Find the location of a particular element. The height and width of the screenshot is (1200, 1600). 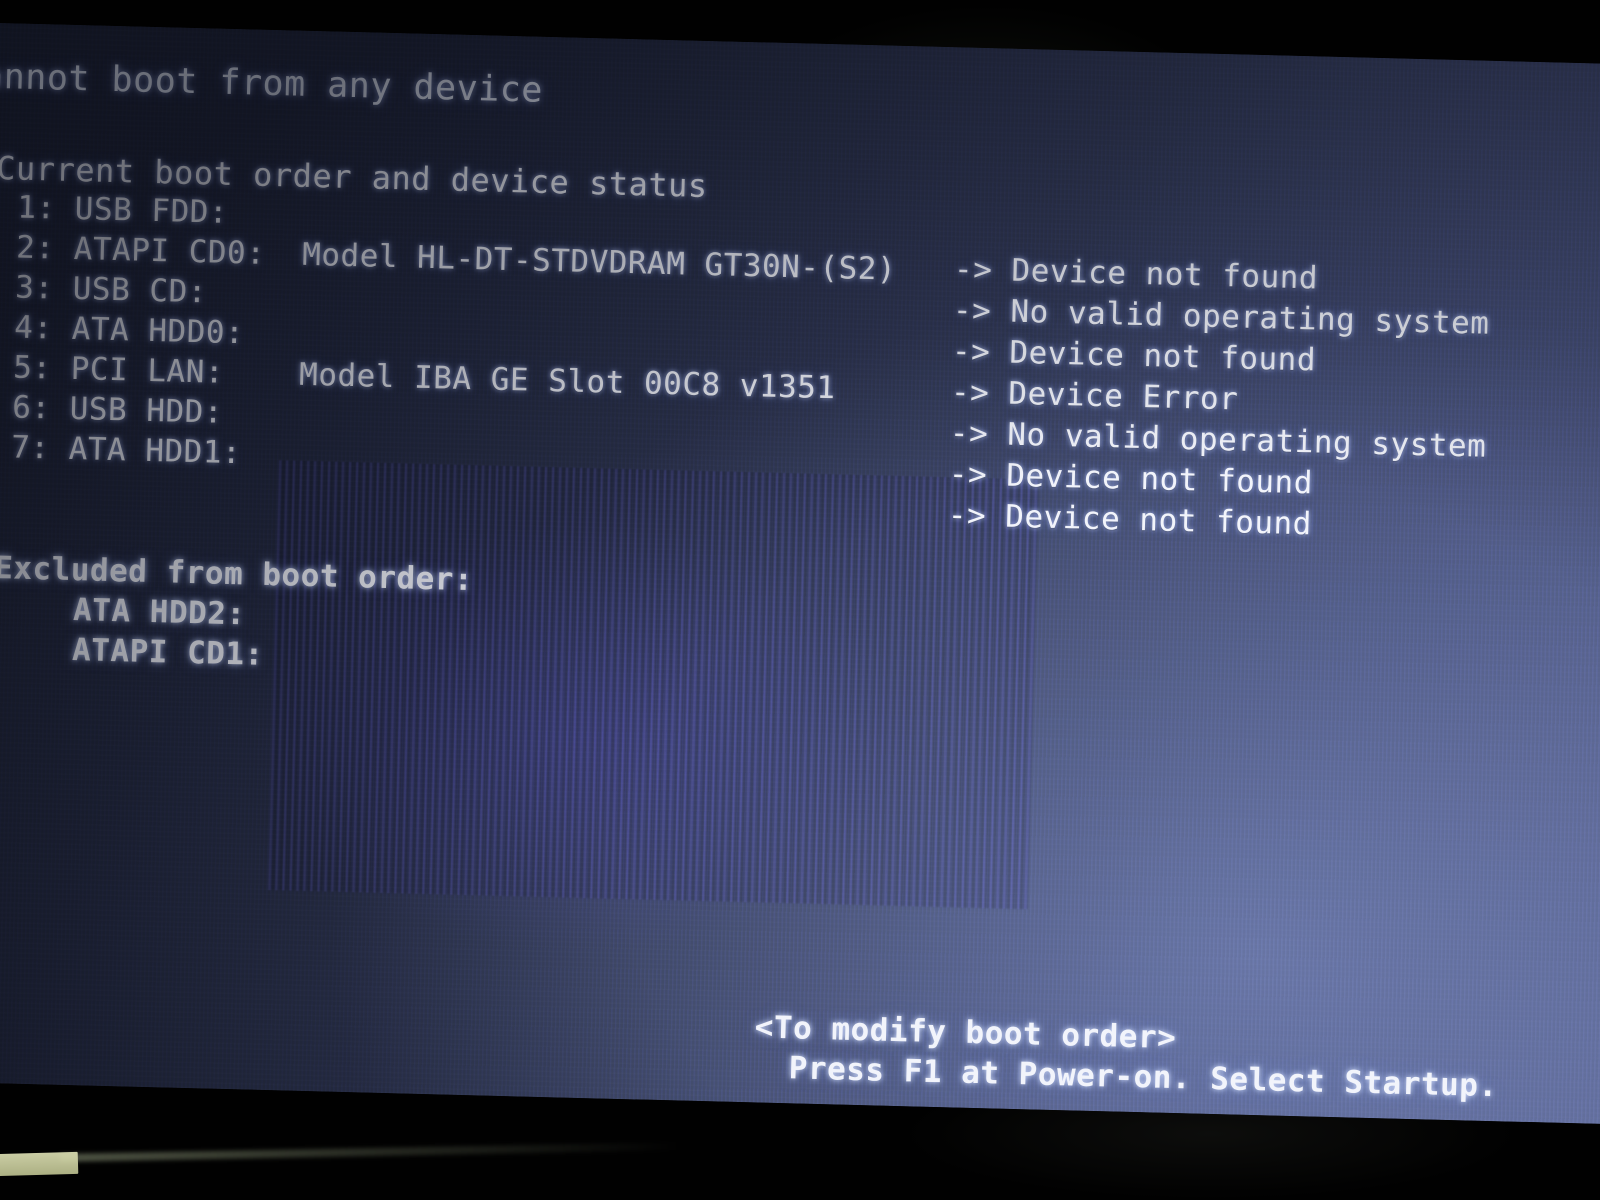

boot-device-name: PCI LAN: is located at coordinates (147, 370).